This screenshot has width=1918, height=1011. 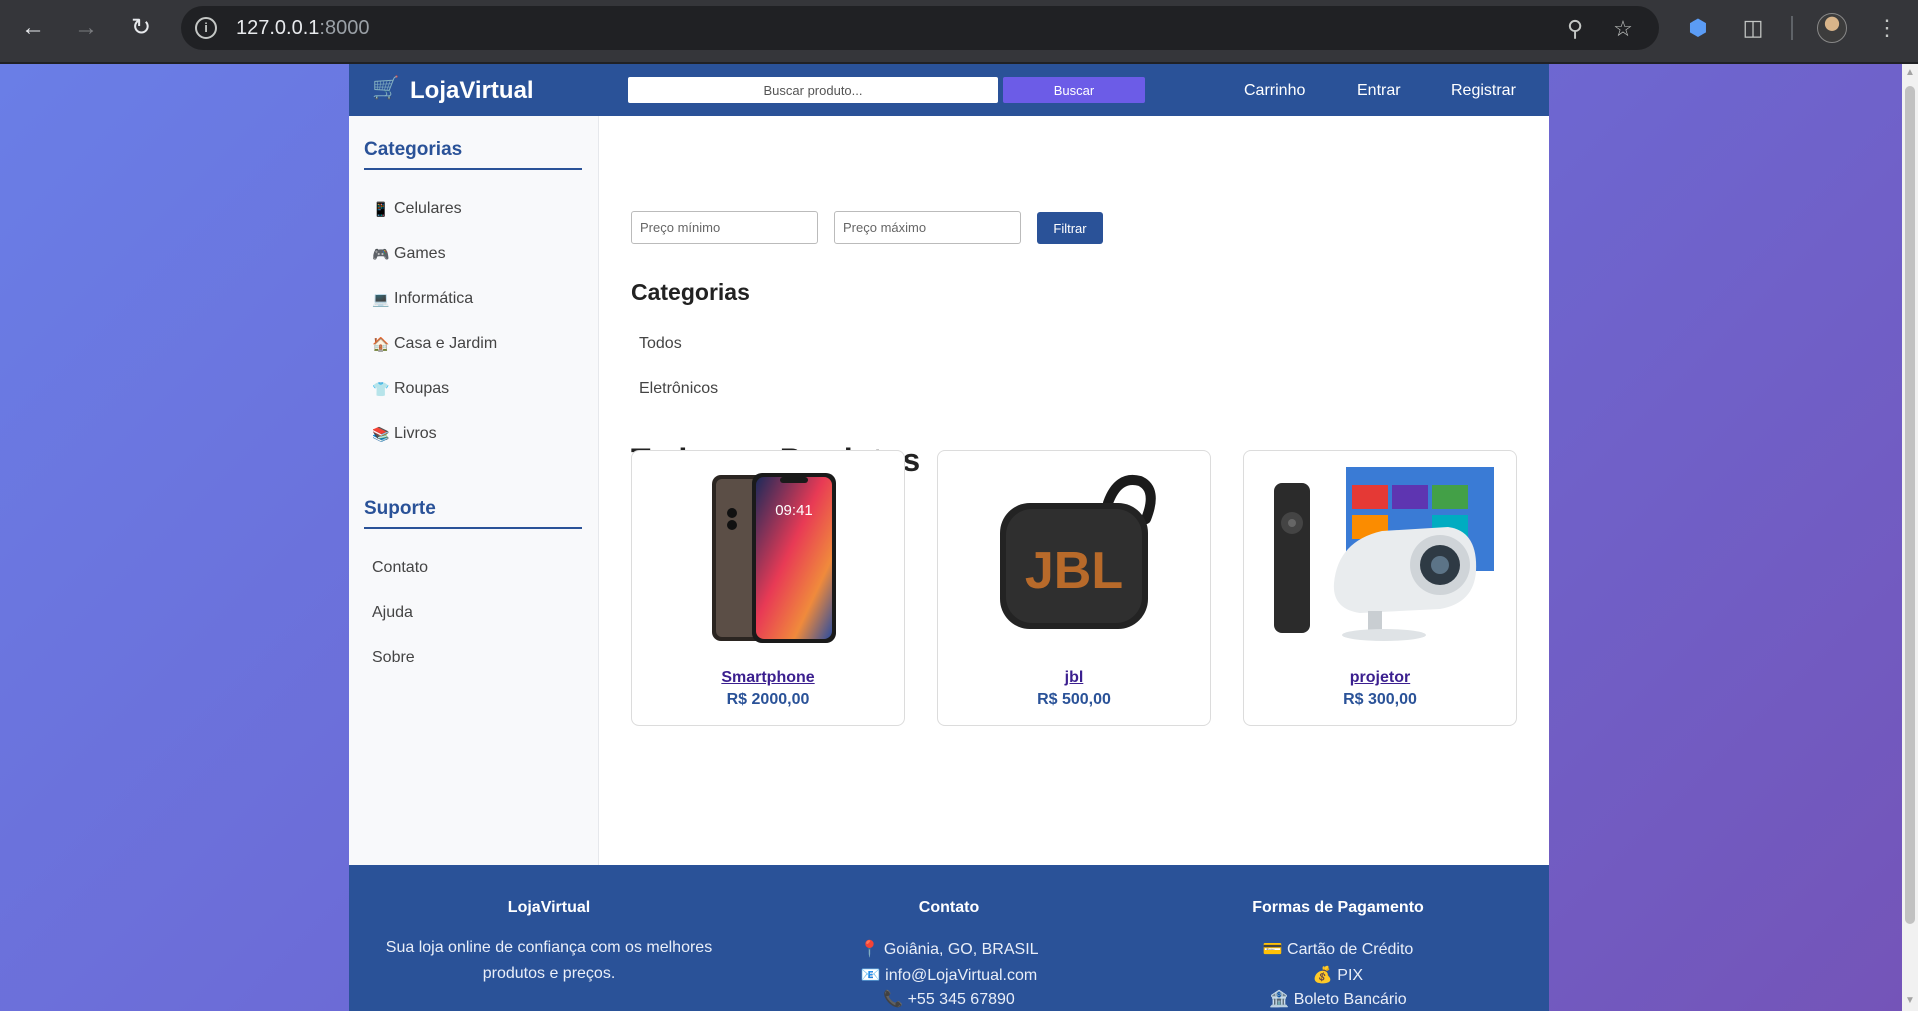 What do you see at coordinates (86, 28) in the screenshot?
I see `forward-icon: →` at bounding box center [86, 28].